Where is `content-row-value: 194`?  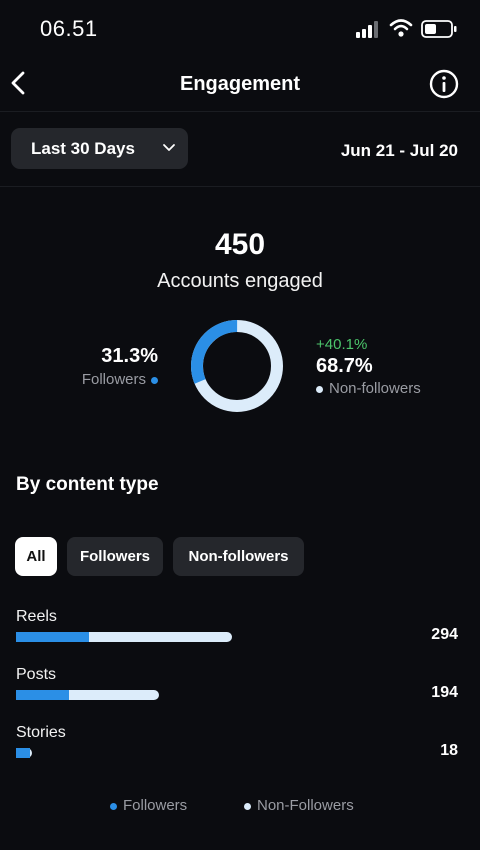 content-row-value: 194 is located at coordinates (444, 692).